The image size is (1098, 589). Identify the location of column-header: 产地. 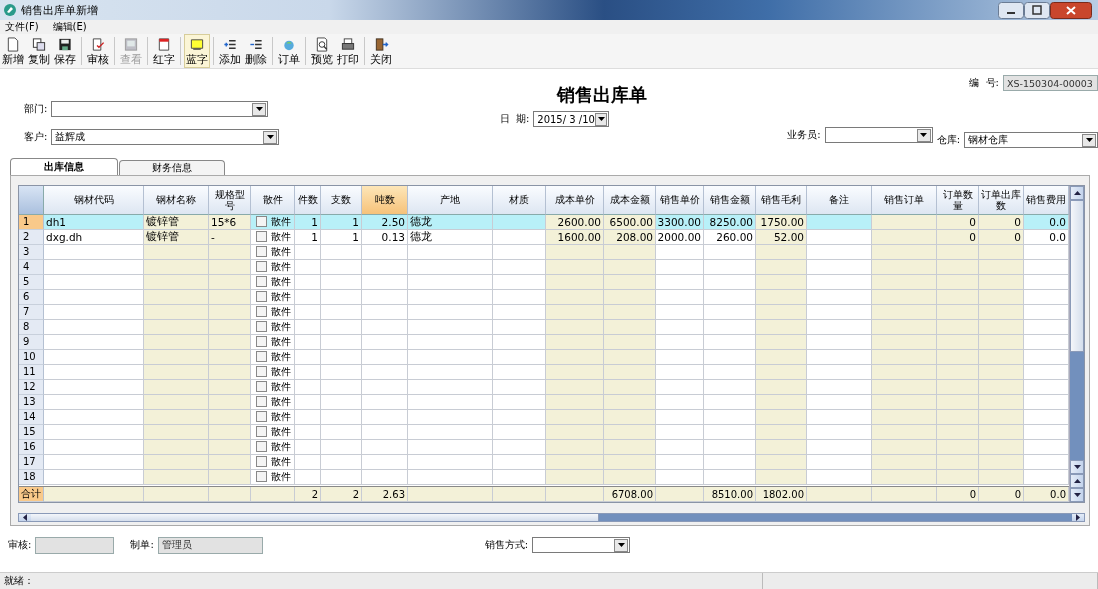
(450, 200).